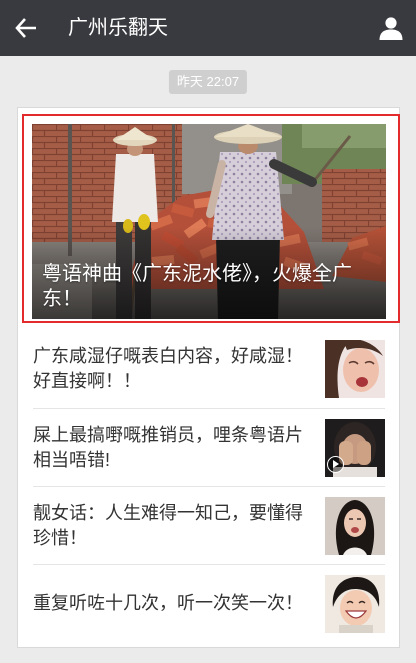 This screenshot has width=416, height=663. I want to click on back-button, so click(26, 28).